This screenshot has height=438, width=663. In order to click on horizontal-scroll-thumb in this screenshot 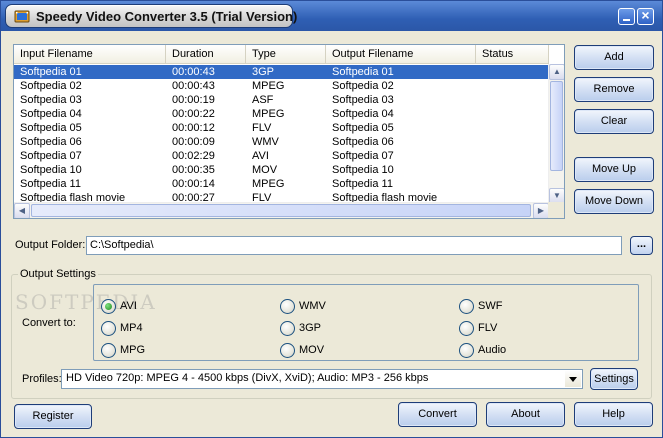, I will do `click(281, 210)`.